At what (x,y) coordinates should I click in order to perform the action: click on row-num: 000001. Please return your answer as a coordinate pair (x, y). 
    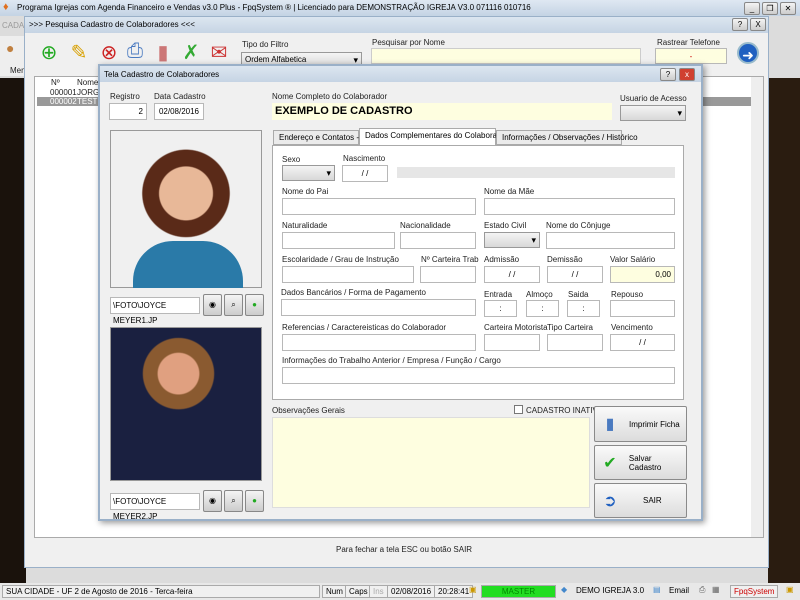
    Looking at the image, I should click on (63, 92).